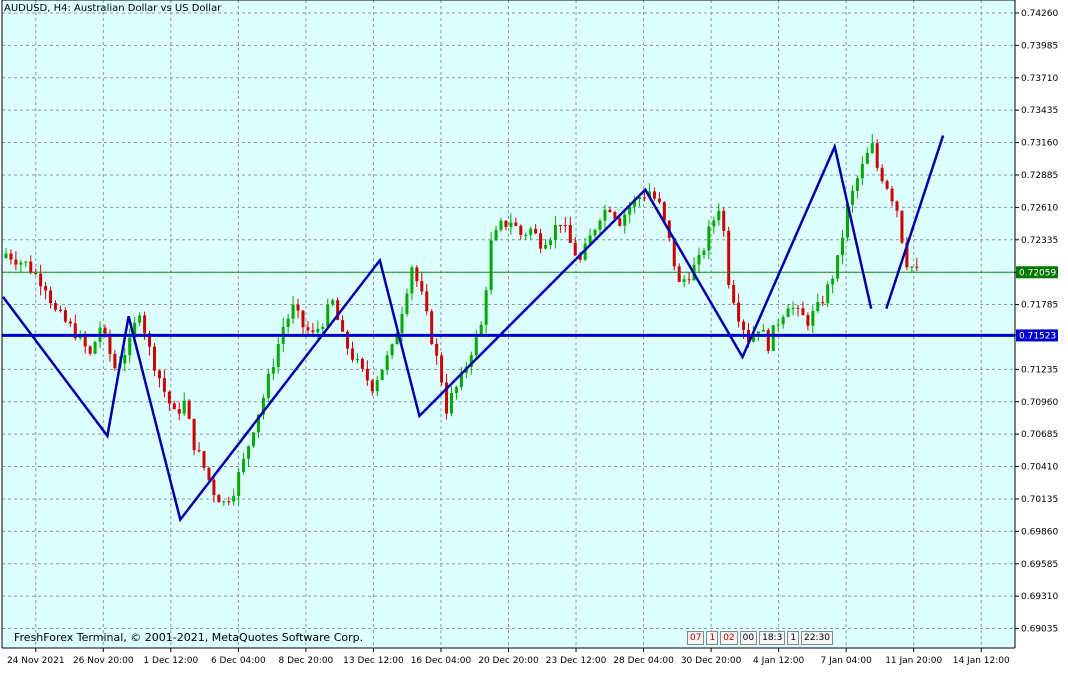  I want to click on y-tick-label: 0.72610, so click(1039, 208).